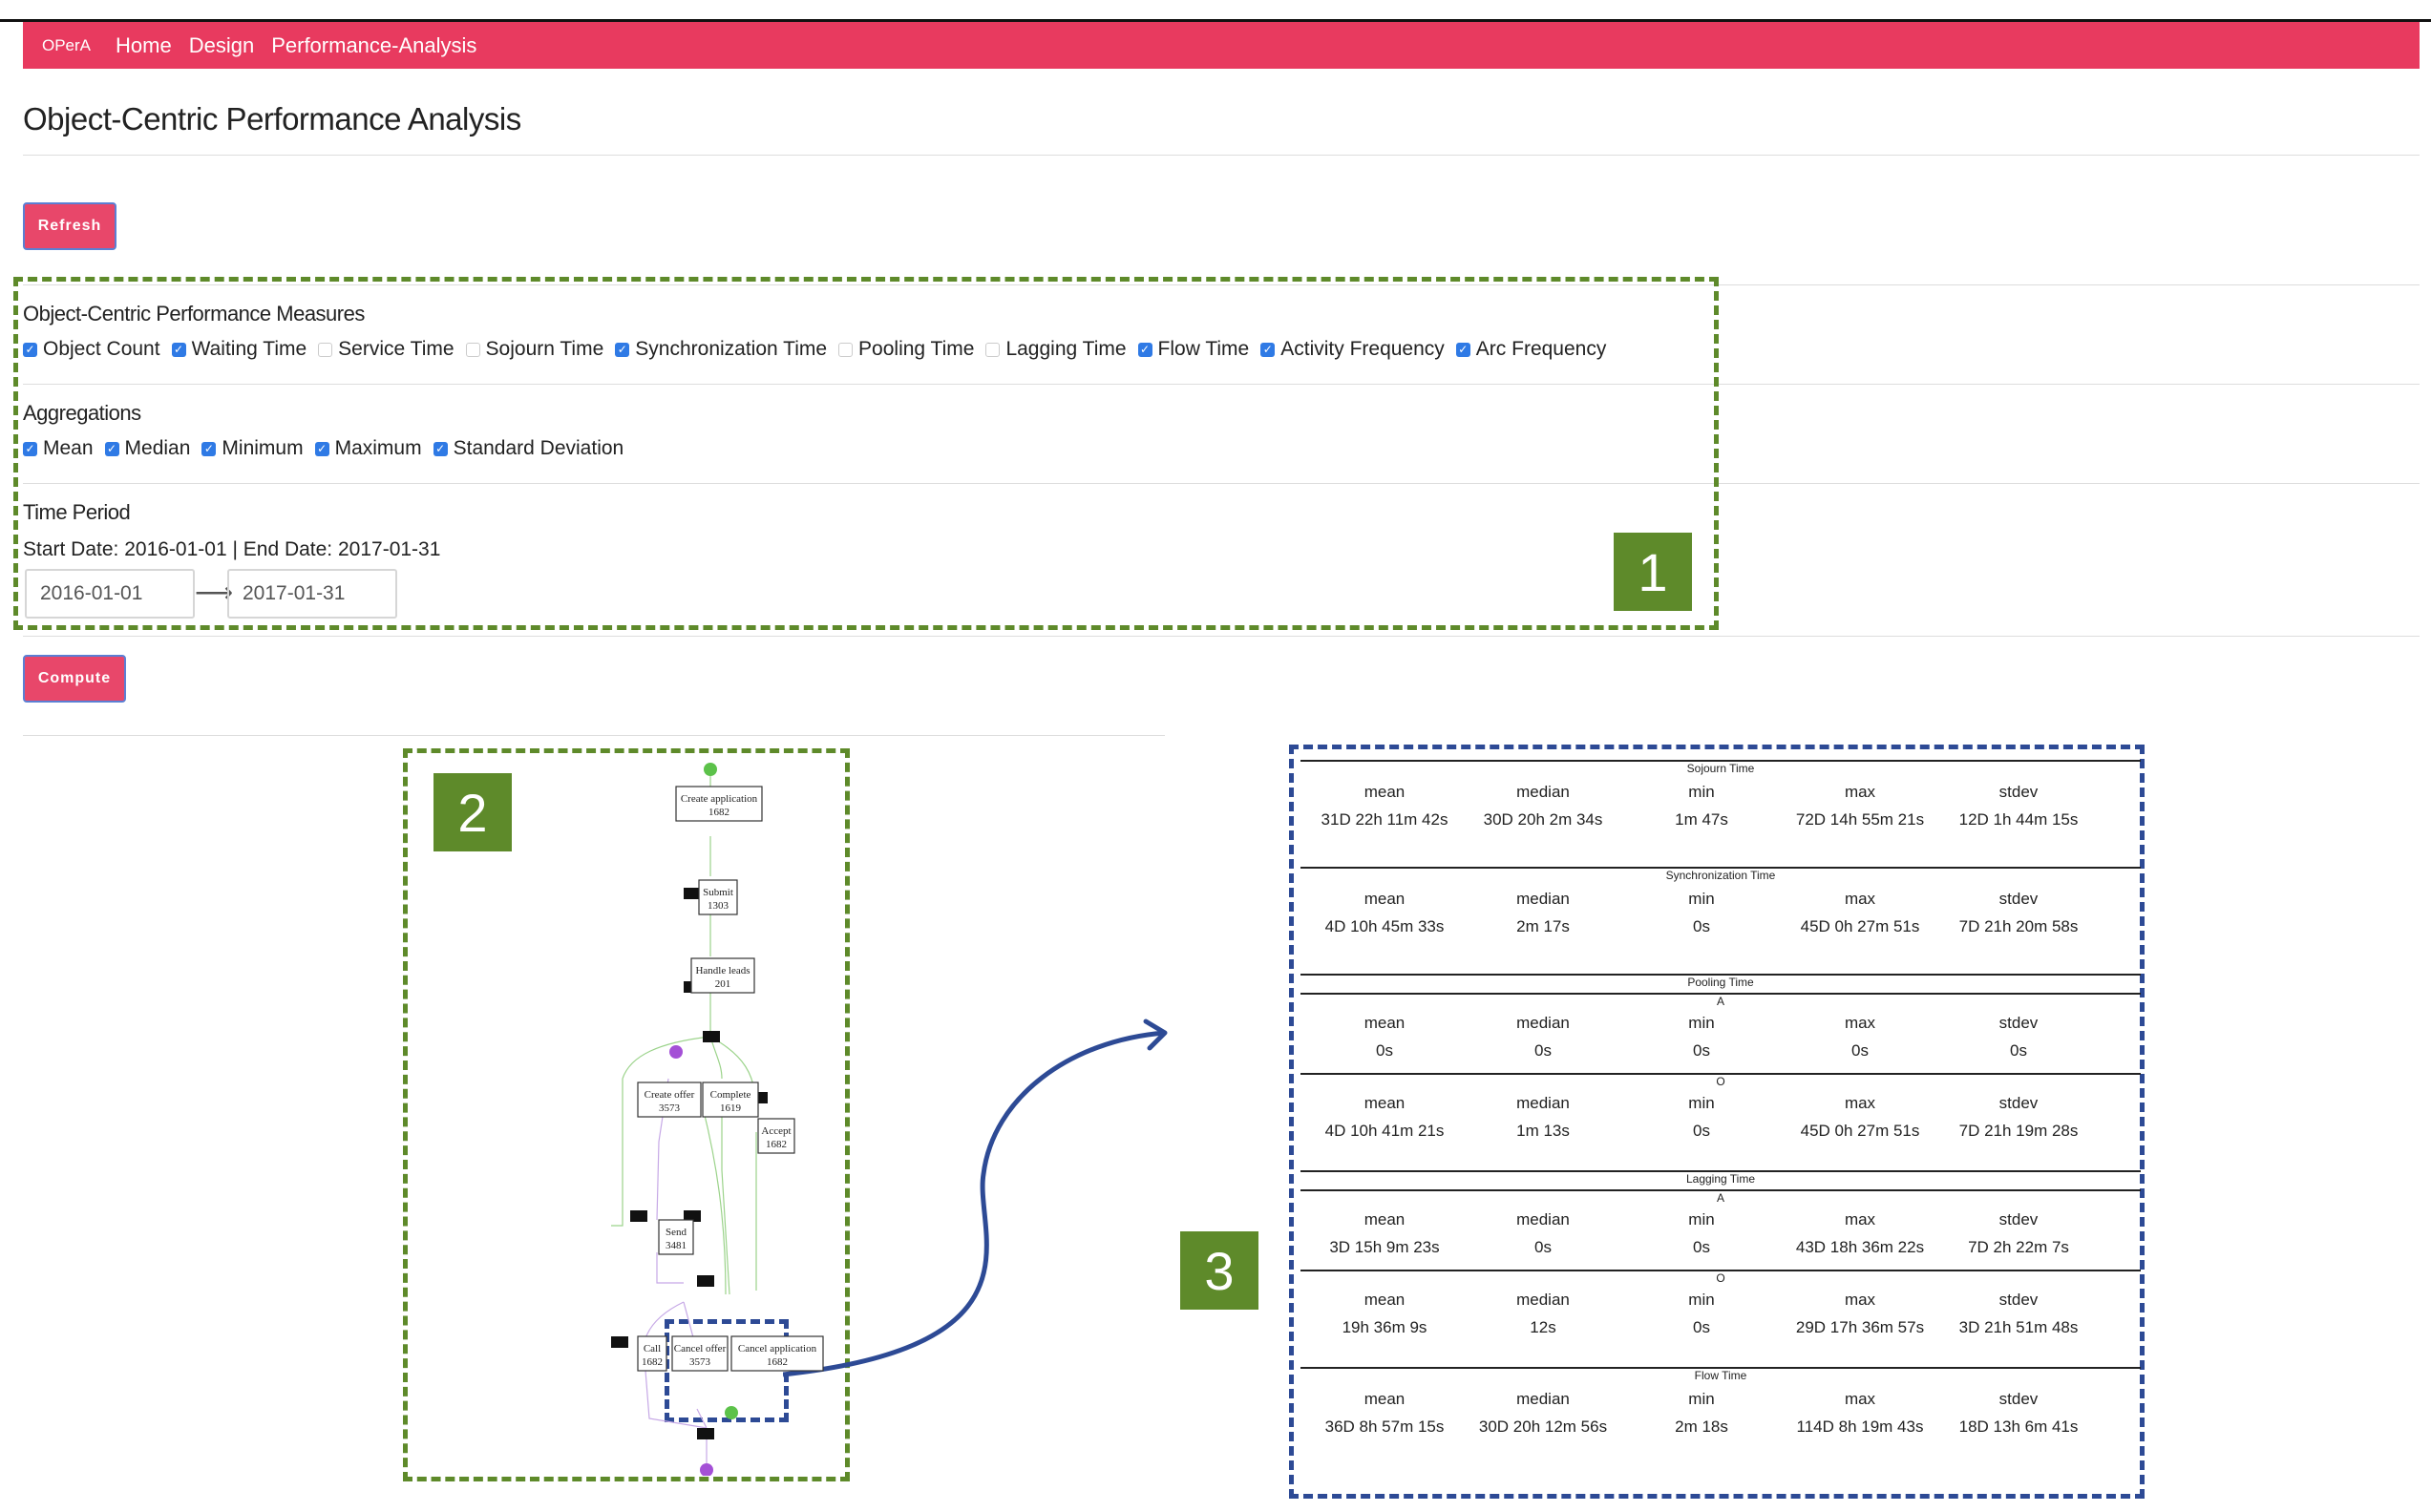 This screenshot has width=2431, height=1512. What do you see at coordinates (1384, 1427) in the screenshot?
I see `stat-value: 36D 8h 57m 15s` at bounding box center [1384, 1427].